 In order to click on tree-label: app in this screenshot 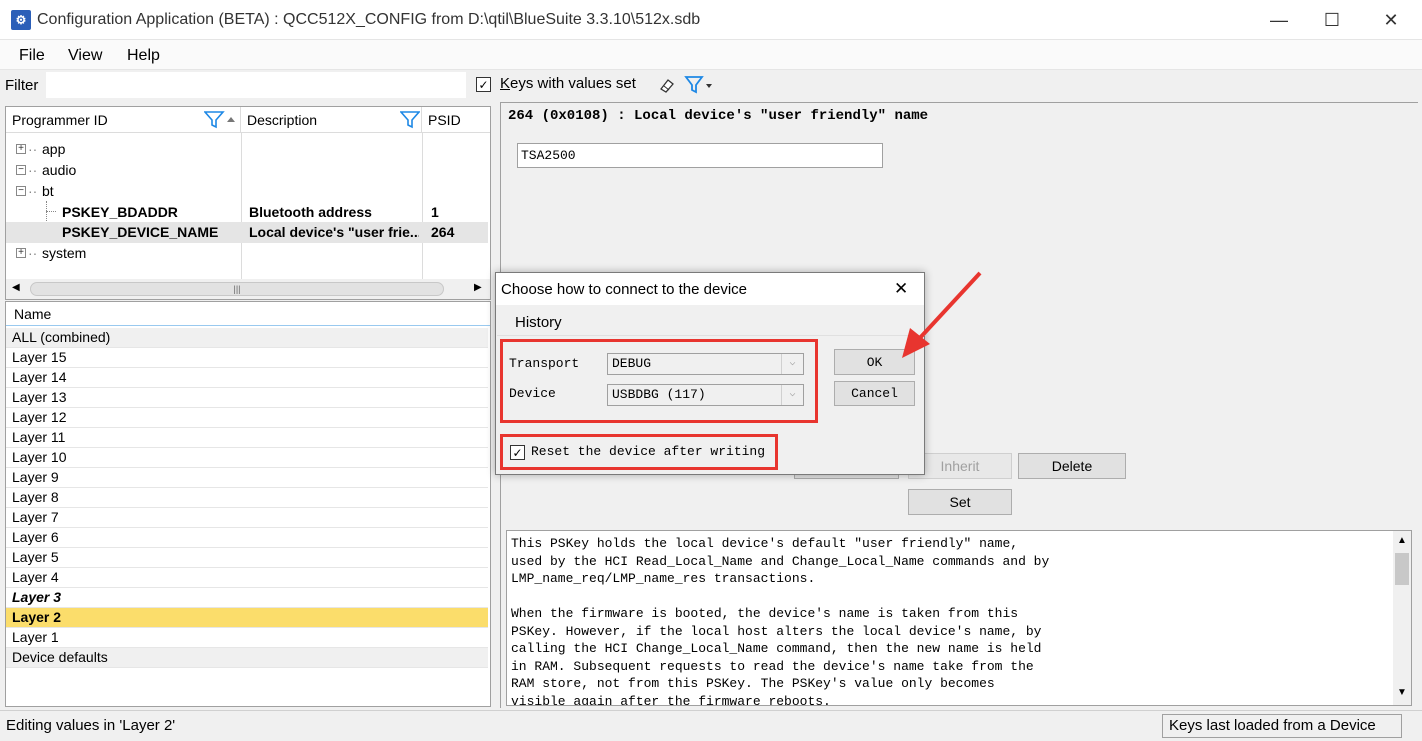, I will do `click(54, 149)`.